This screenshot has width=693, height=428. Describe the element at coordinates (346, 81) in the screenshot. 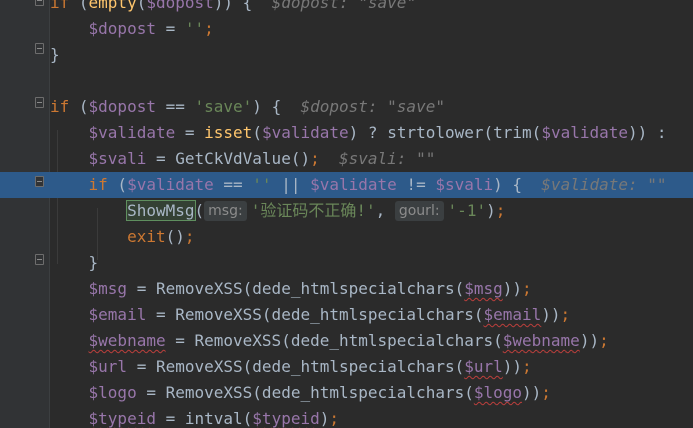

I see `code-line` at that location.